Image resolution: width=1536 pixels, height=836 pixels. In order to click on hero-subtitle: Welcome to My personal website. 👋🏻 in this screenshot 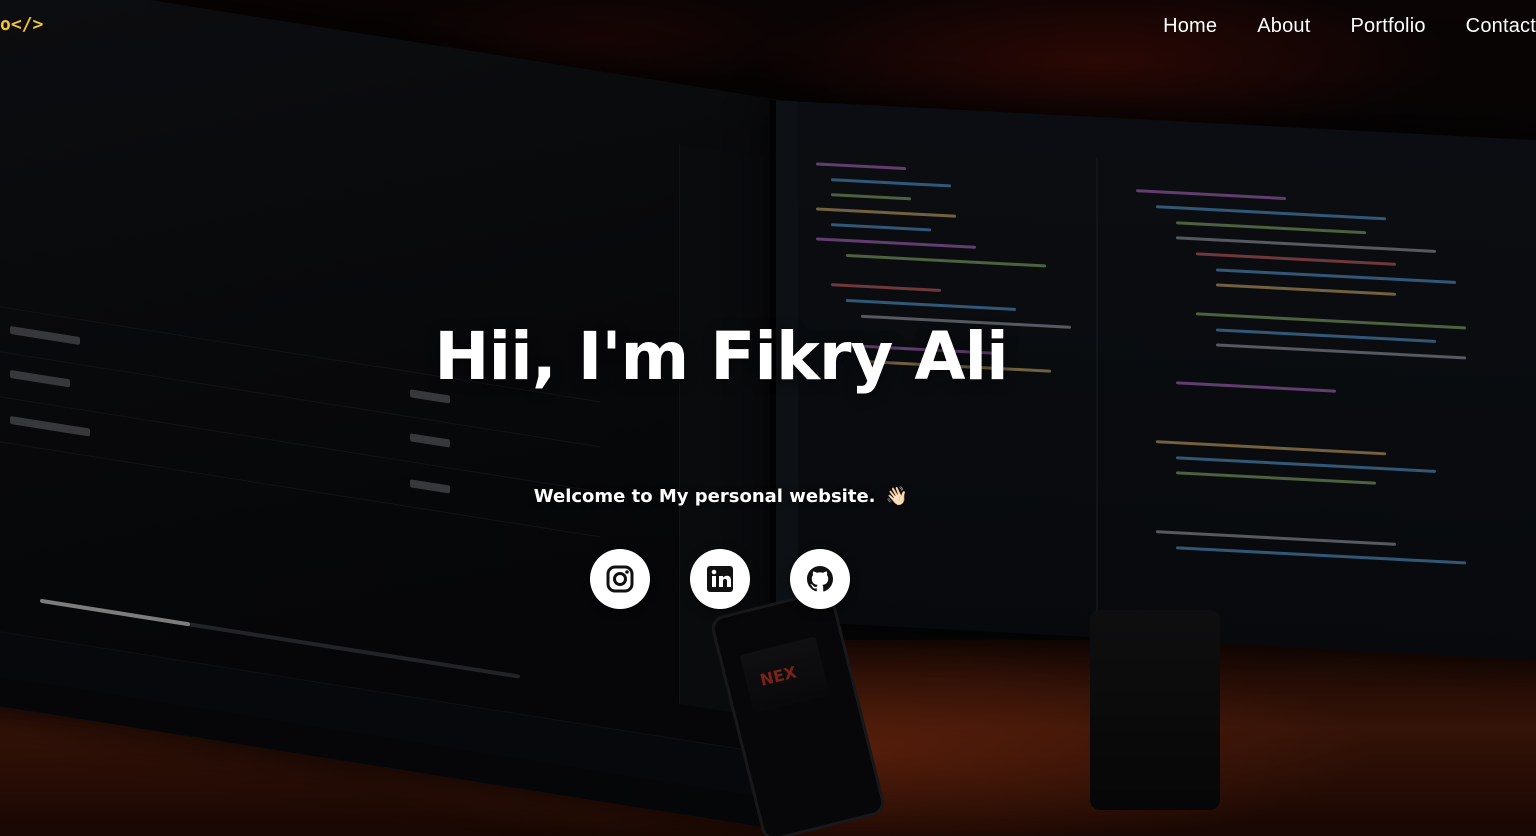, I will do `click(744, 496)`.